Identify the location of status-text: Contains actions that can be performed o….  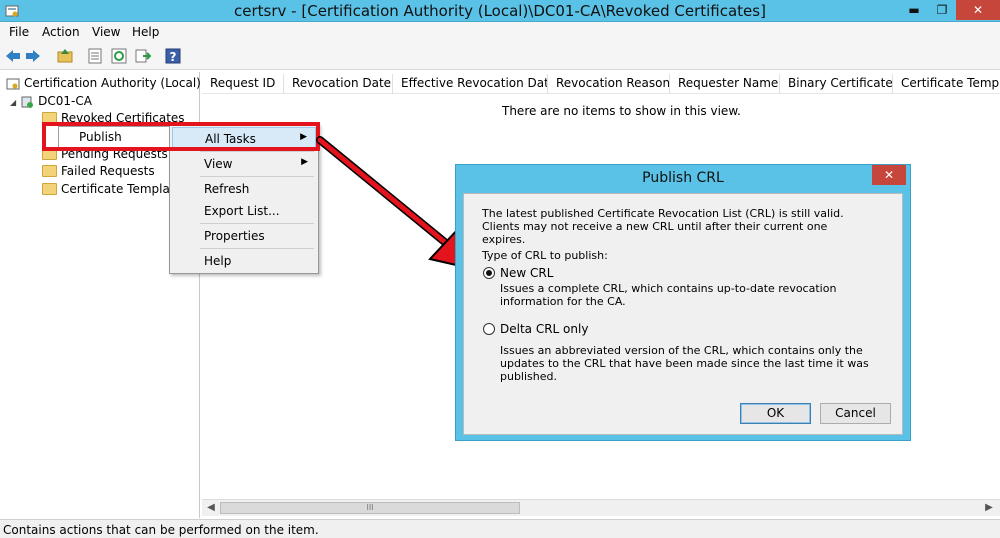
(161, 530).